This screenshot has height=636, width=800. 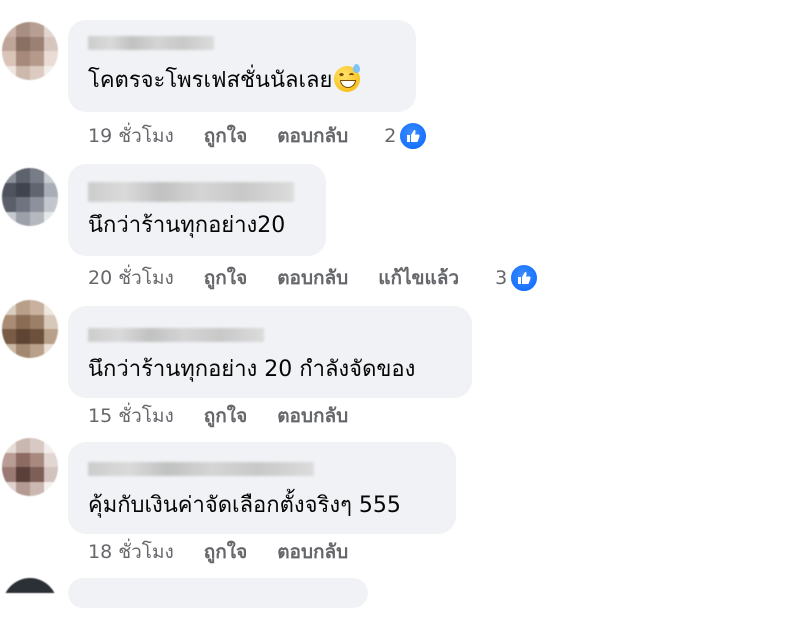 I want to click on comment-actions: 20 ชั่วโมง ถูกใจ ตอบกลับ แก้ไขแล้ว 3, so click(x=314, y=278).